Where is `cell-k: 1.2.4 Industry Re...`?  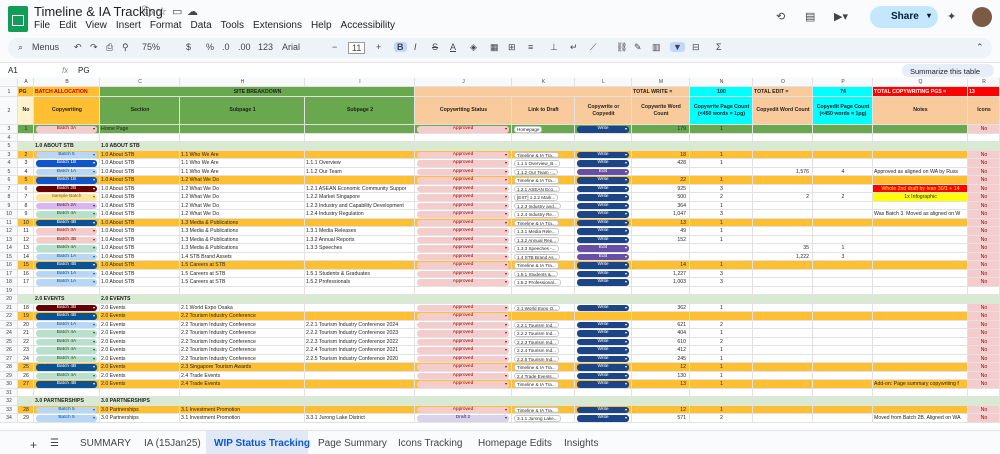 cell-k: 1.2.4 Industry Re... is located at coordinates (543, 214).